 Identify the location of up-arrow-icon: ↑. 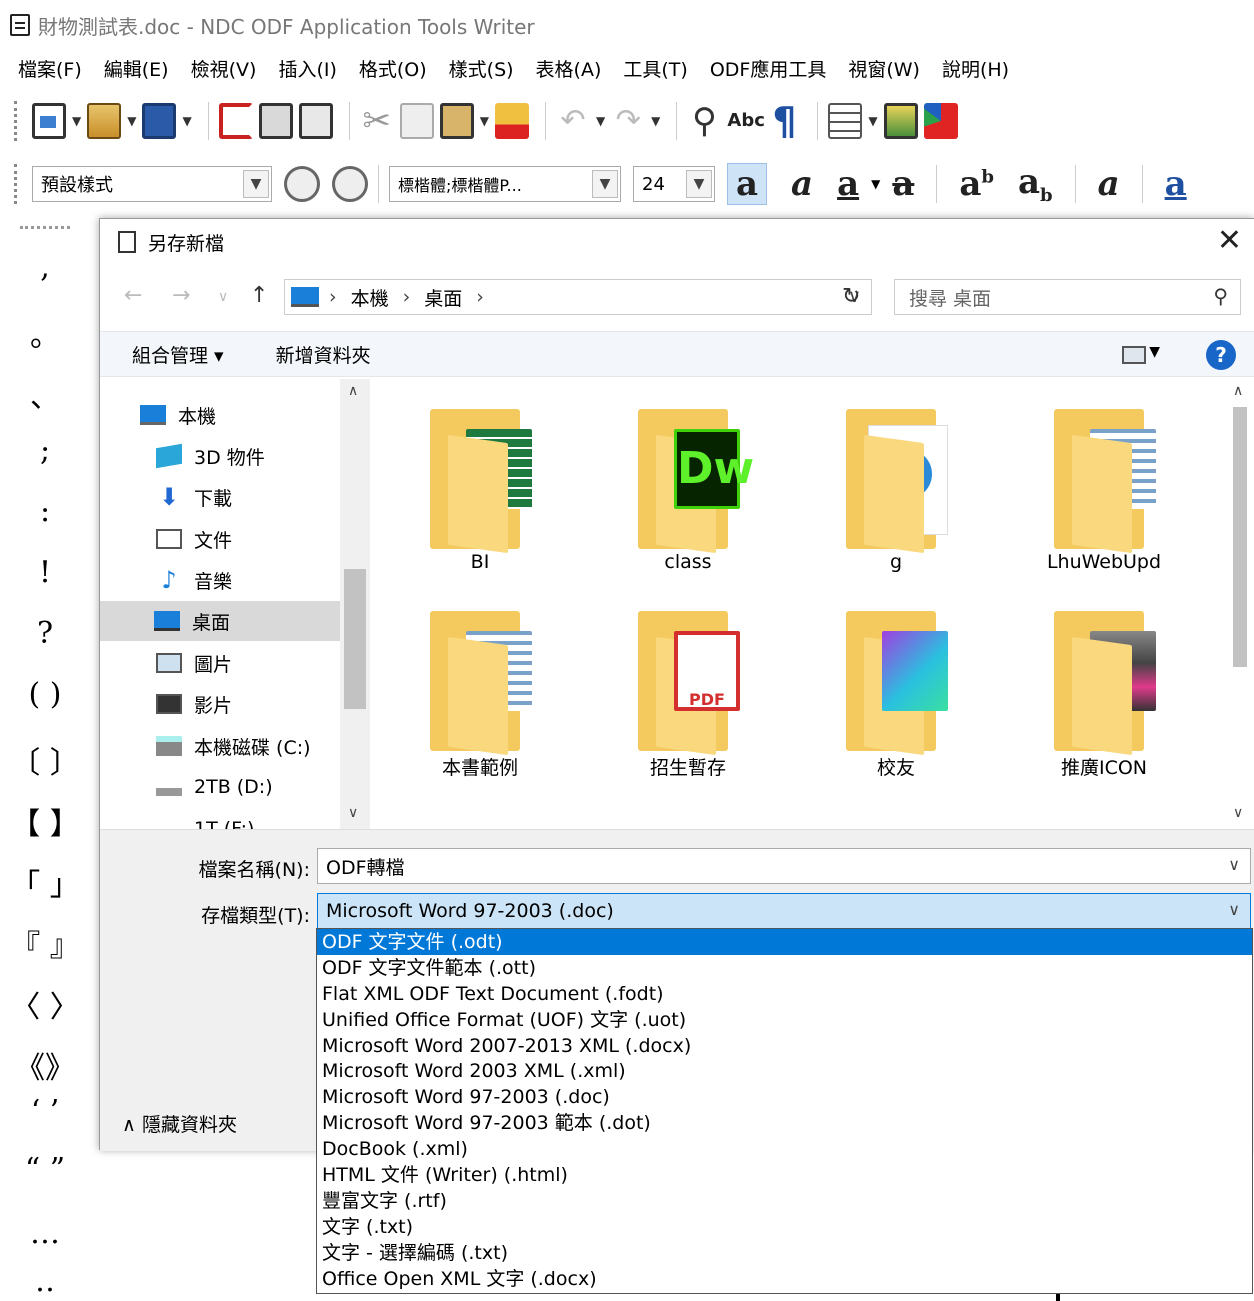
(259, 295).